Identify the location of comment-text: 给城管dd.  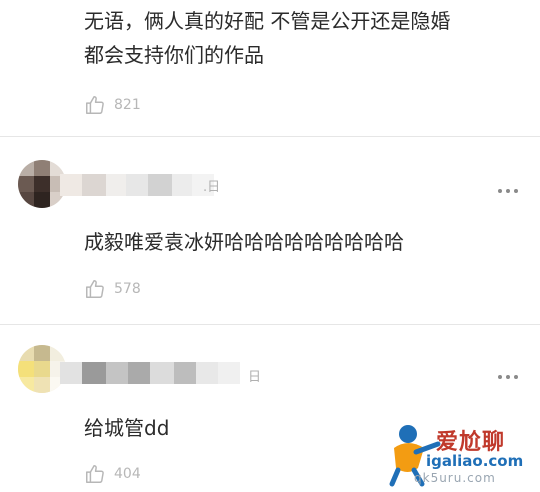
(127, 428).